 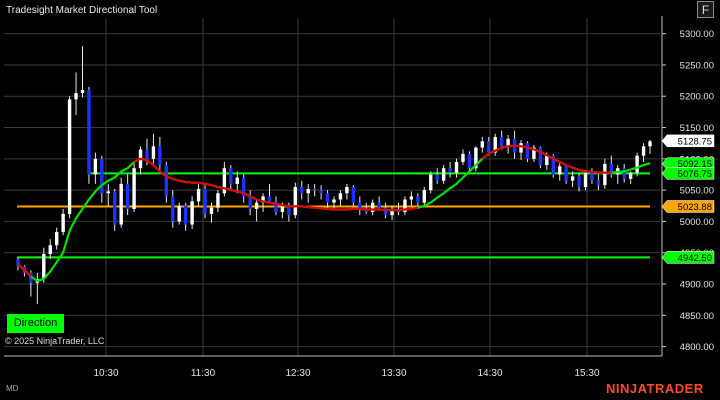 What do you see at coordinates (697, 222) in the screenshot?
I see `y-tick-label: 5000.00` at bounding box center [697, 222].